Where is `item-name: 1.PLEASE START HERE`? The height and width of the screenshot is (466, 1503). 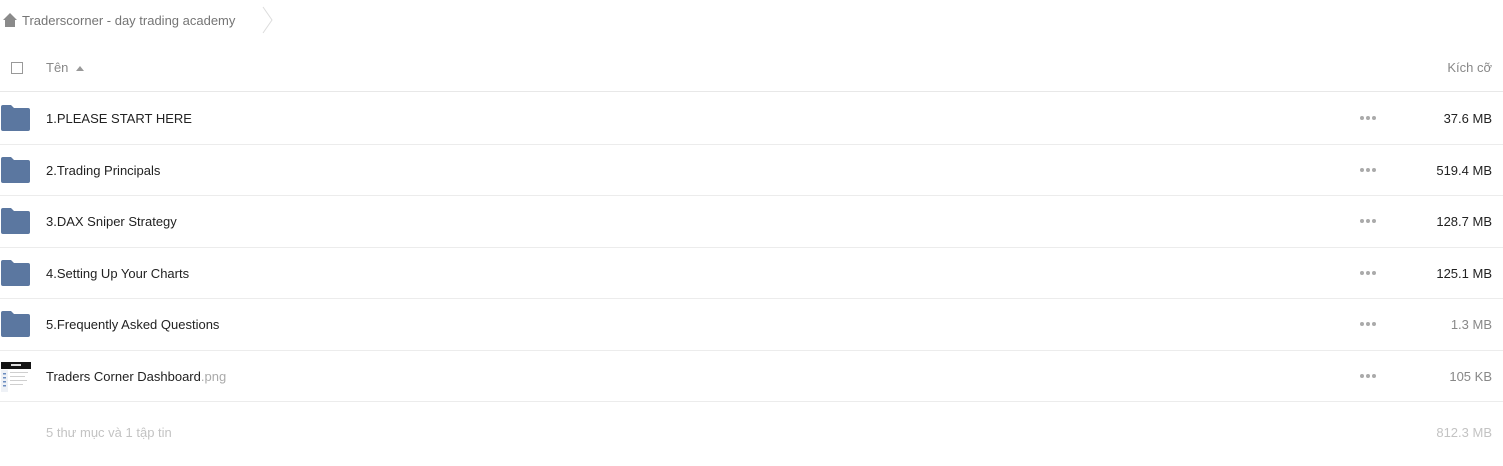 item-name: 1.PLEASE START HERE is located at coordinates (119, 118).